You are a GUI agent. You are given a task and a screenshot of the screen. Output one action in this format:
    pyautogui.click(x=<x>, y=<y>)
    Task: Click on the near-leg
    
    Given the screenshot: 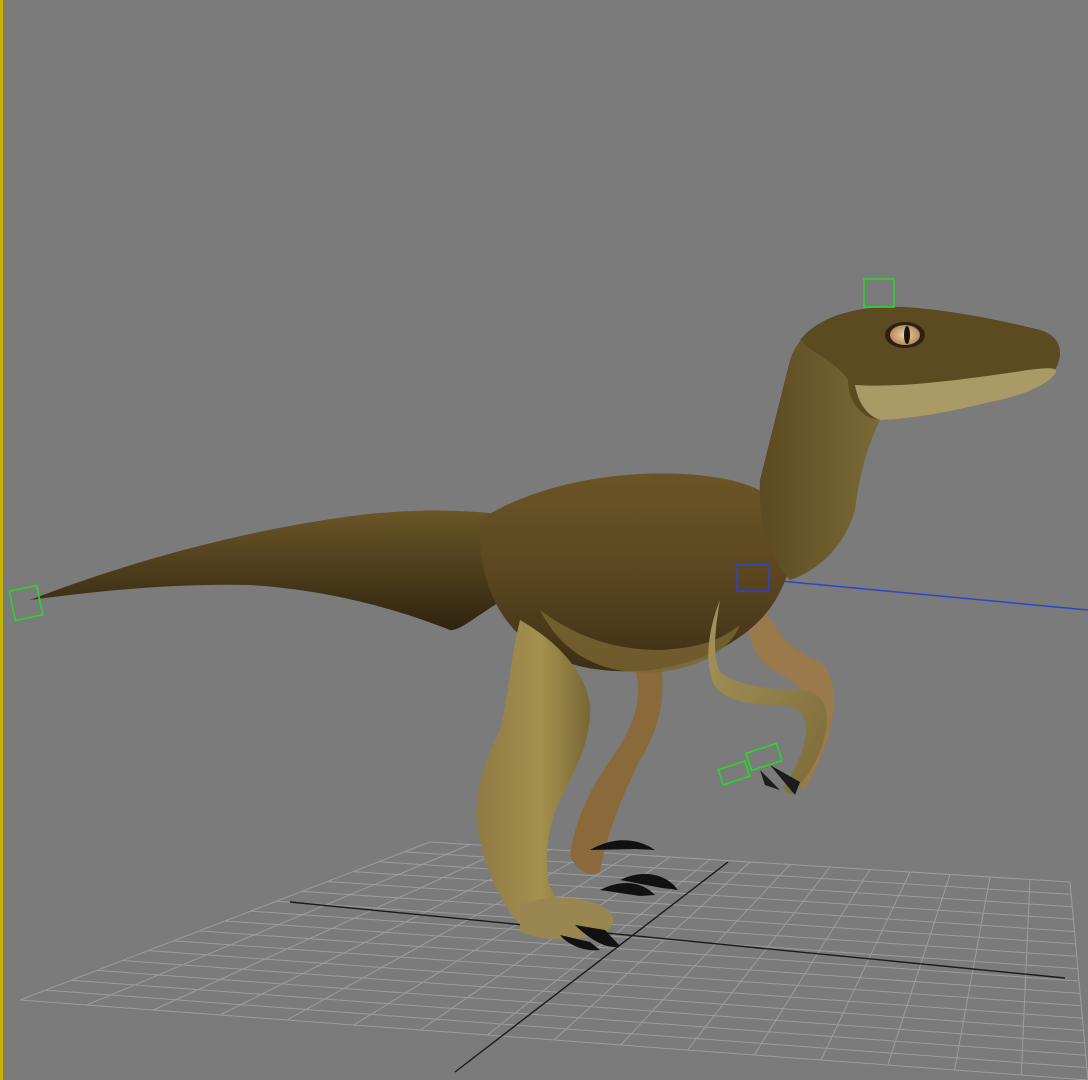 What is the action you would take?
    pyautogui.click(x=540, y=779)
    